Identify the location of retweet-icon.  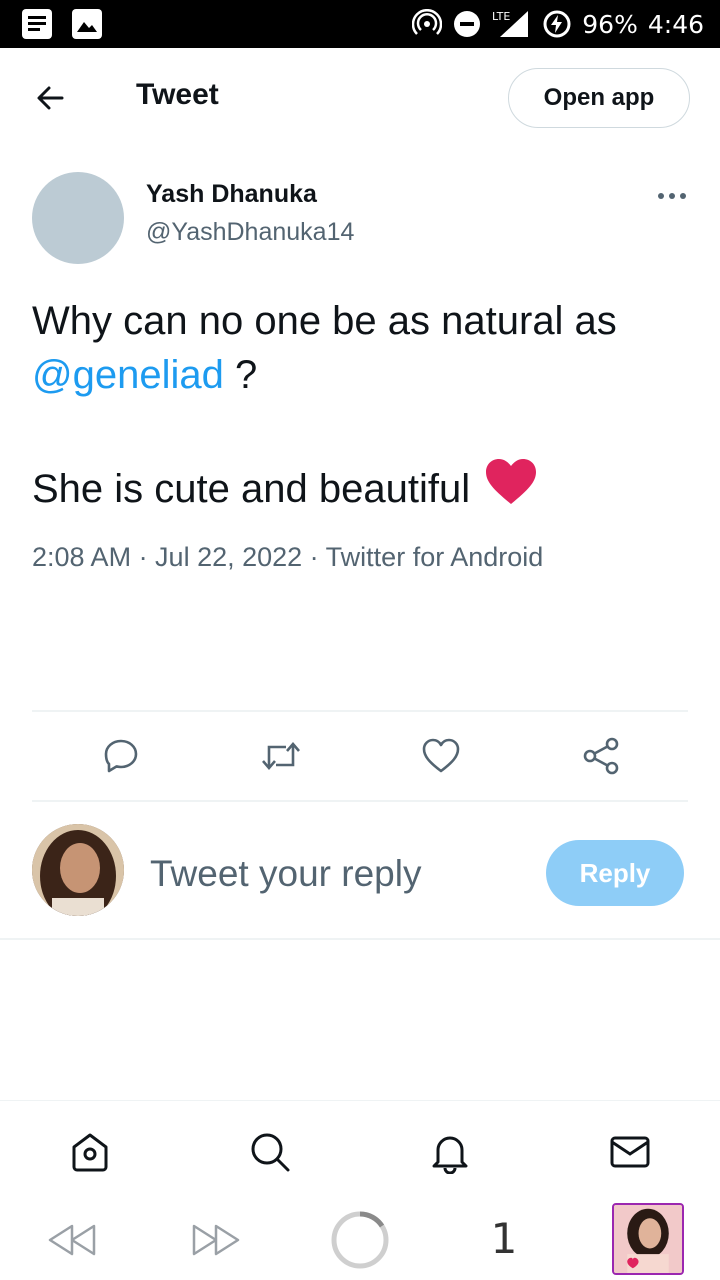
(281, 756).